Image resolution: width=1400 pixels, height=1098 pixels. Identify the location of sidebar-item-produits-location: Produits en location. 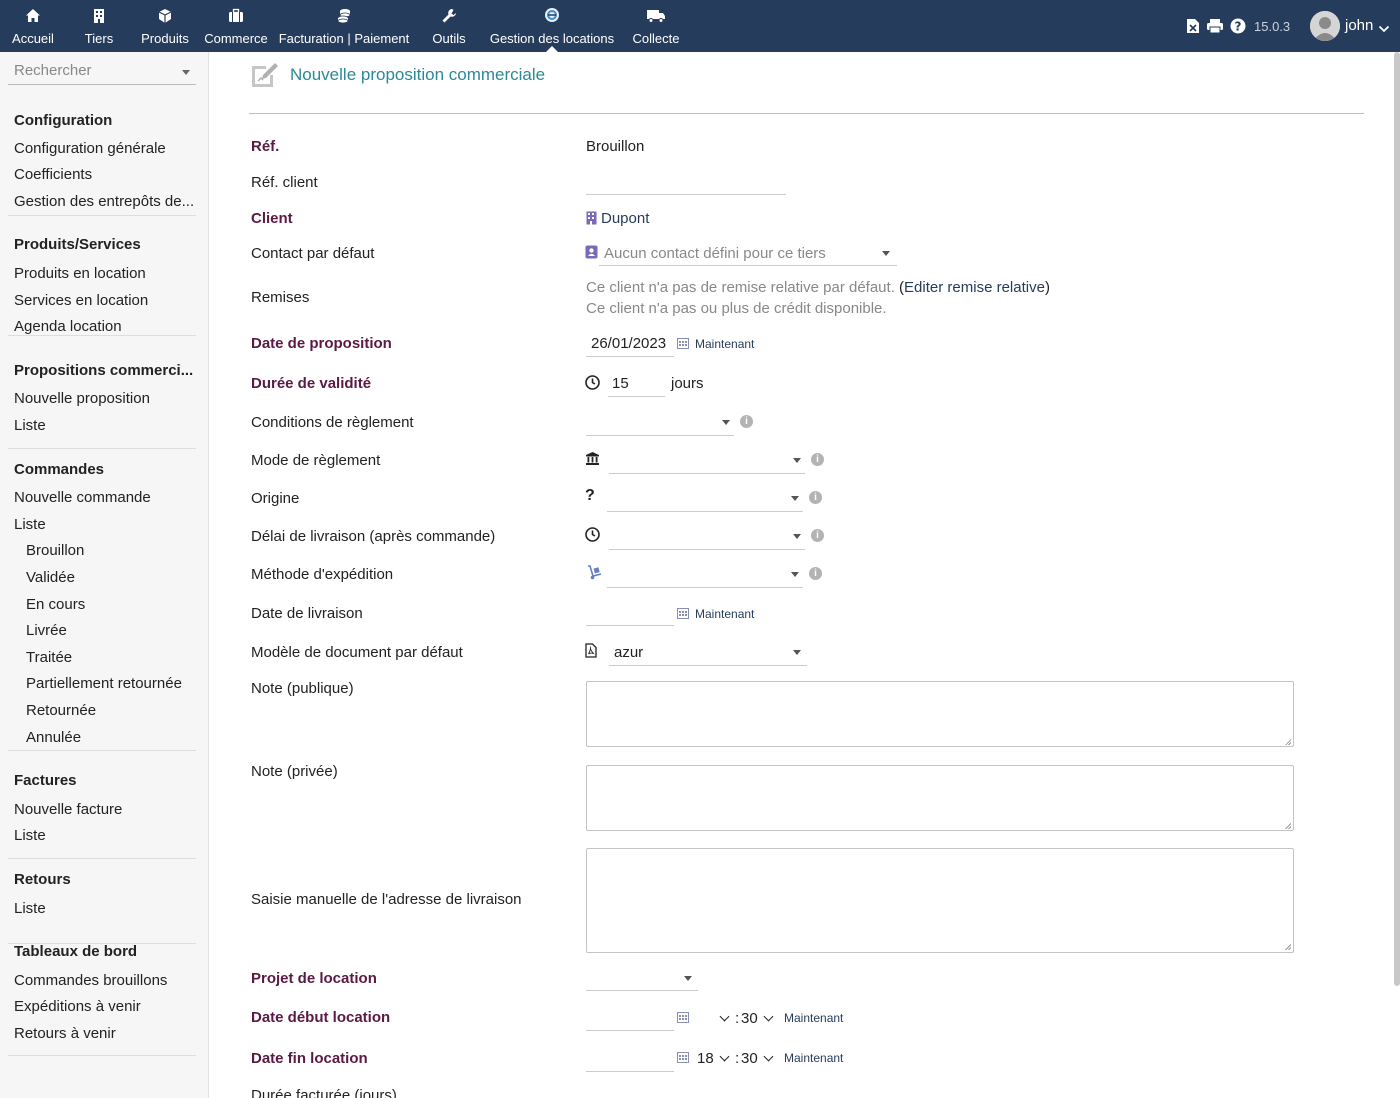
(105, 273).